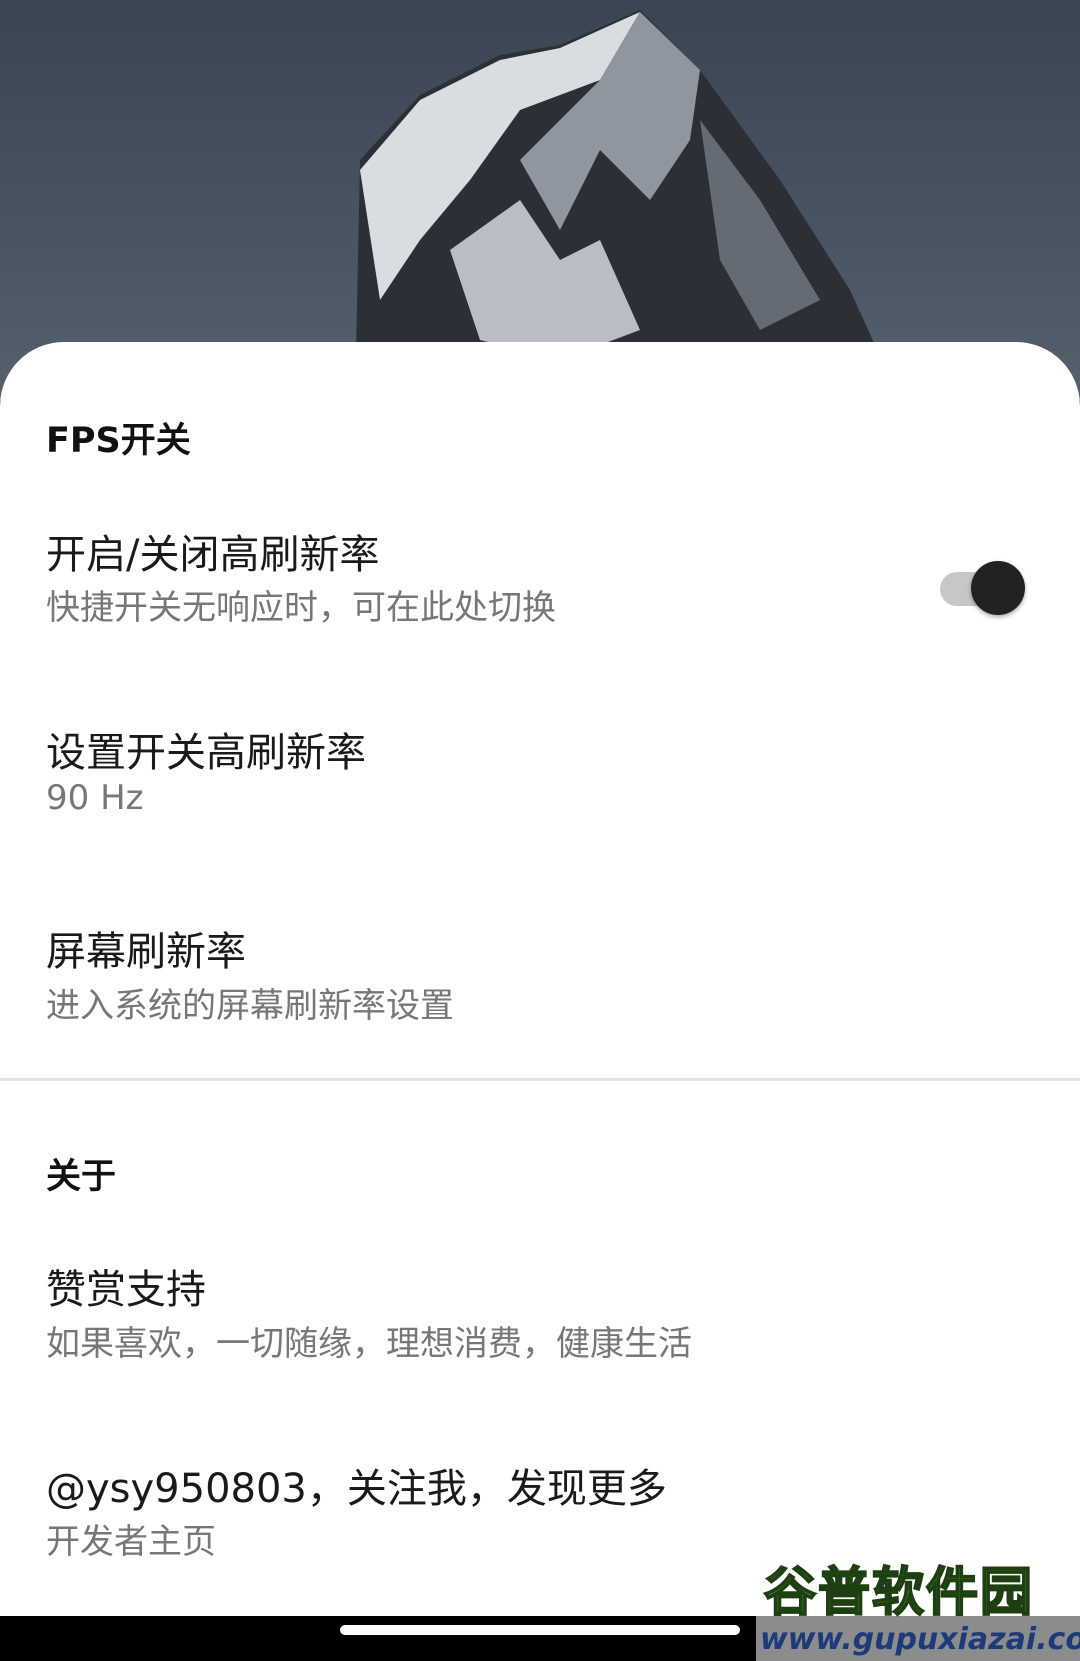 This screenshot has width=1080, height=1661. Describe the element at coordinates (920, 1639) in the screenshot. I see `watermark-url: www.gupuxiazai.com` at that location.